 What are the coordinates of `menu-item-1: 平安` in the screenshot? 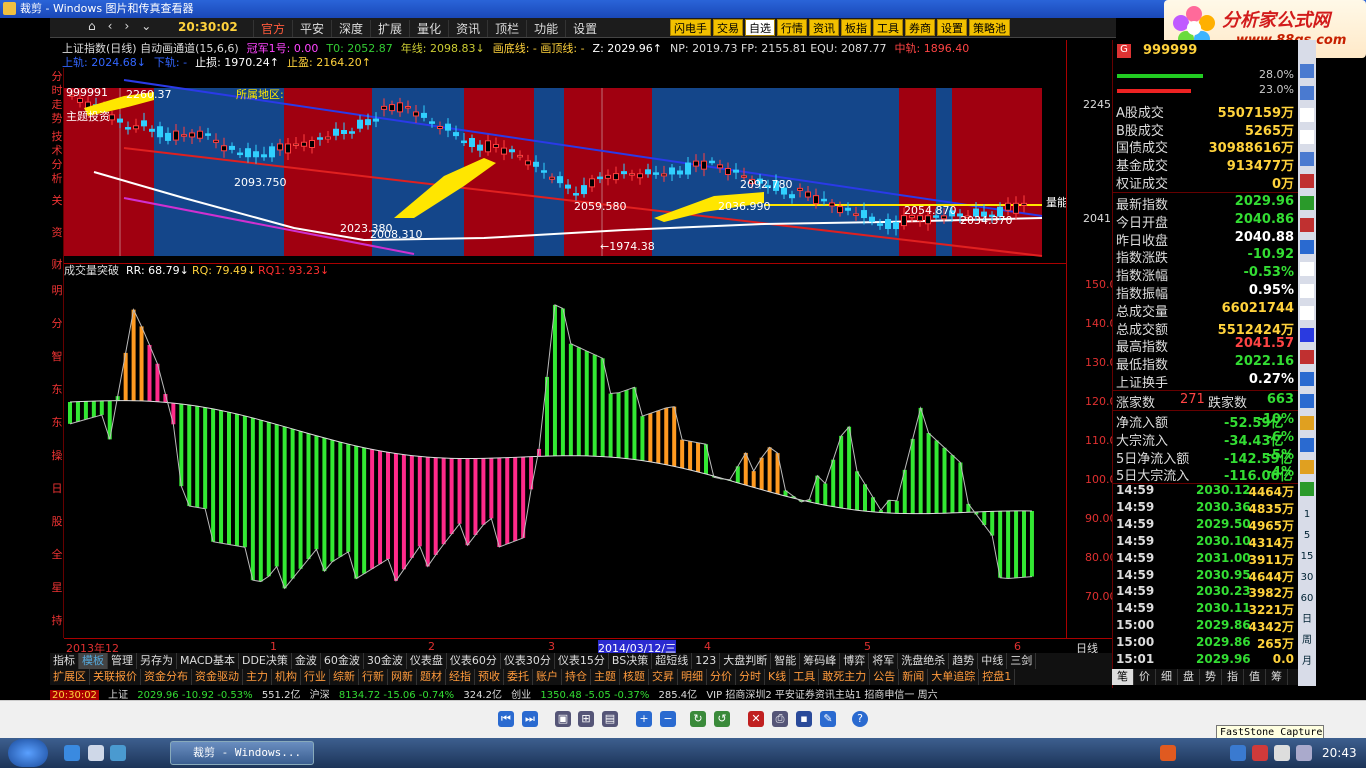 It's located at (311, 28).